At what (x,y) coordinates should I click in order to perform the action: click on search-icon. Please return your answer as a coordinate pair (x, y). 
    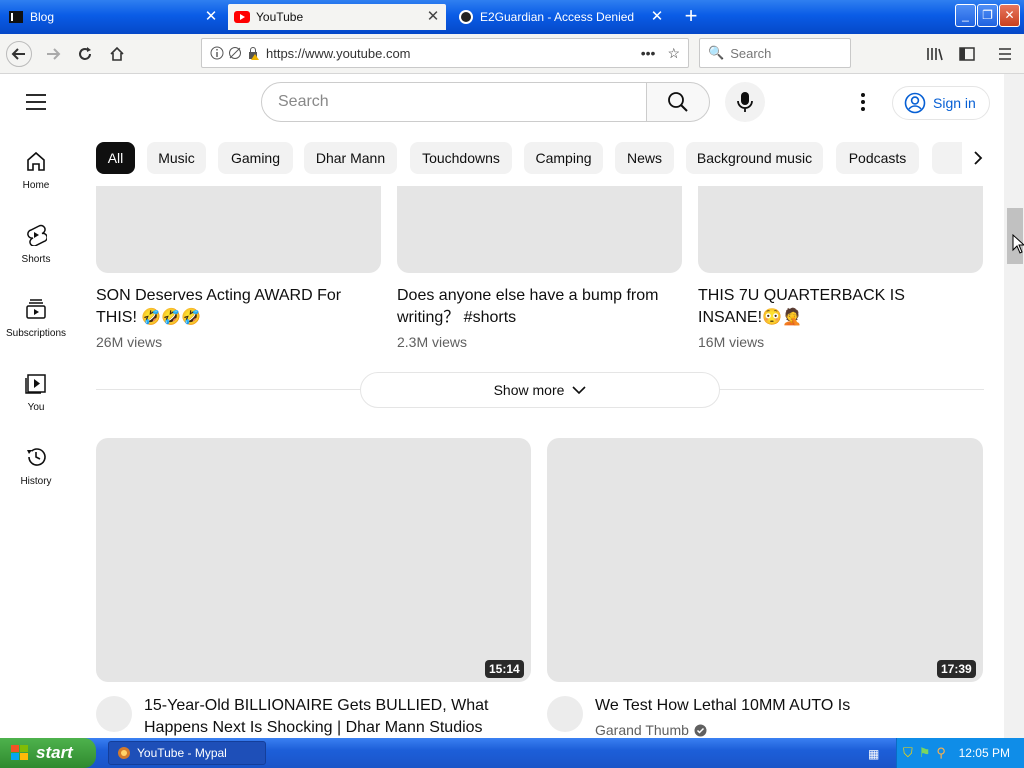
    Looking at the image, I should click on (678, 102).